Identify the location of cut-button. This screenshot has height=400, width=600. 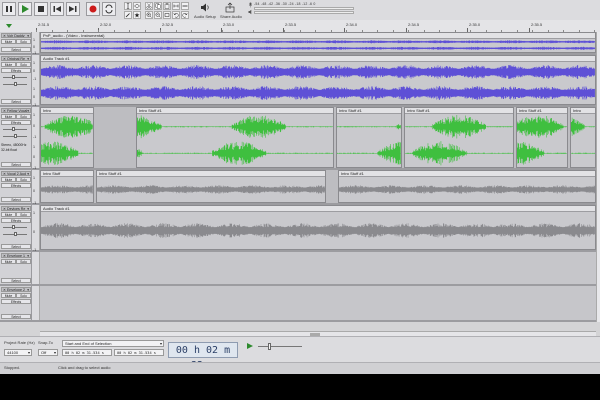
(149, 6).